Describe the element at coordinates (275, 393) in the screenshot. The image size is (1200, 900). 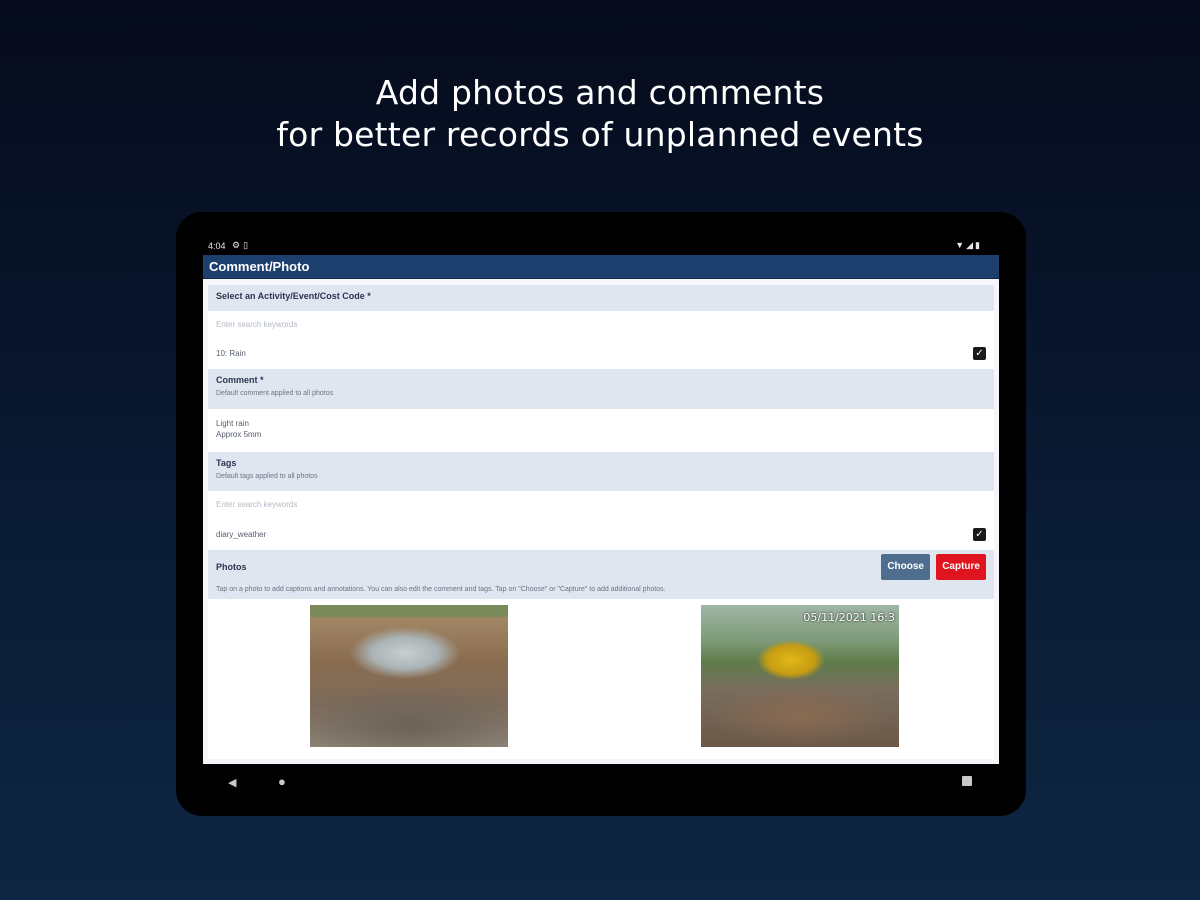
I see `comment-sublabel: Default comment applied to all photos` at that location.